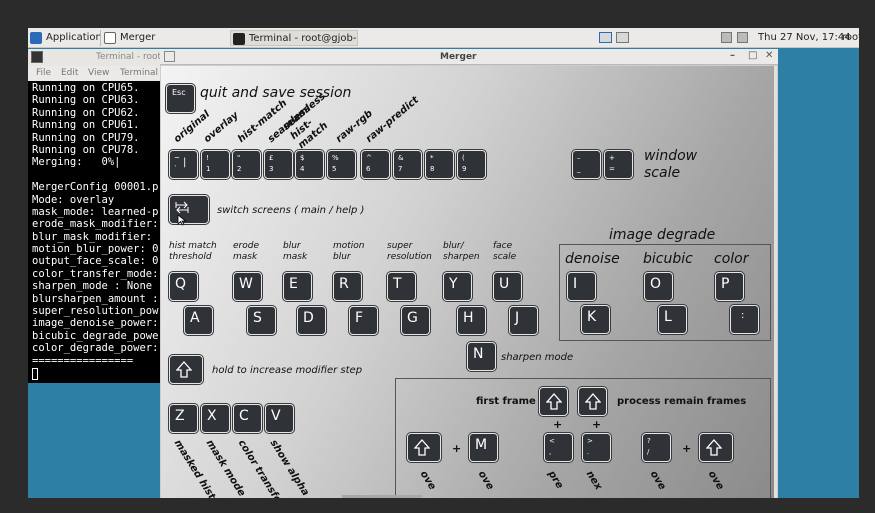 This screenshot has width=875, height=513. I want to click on window-scale-label: window scale, so click(671, 164).